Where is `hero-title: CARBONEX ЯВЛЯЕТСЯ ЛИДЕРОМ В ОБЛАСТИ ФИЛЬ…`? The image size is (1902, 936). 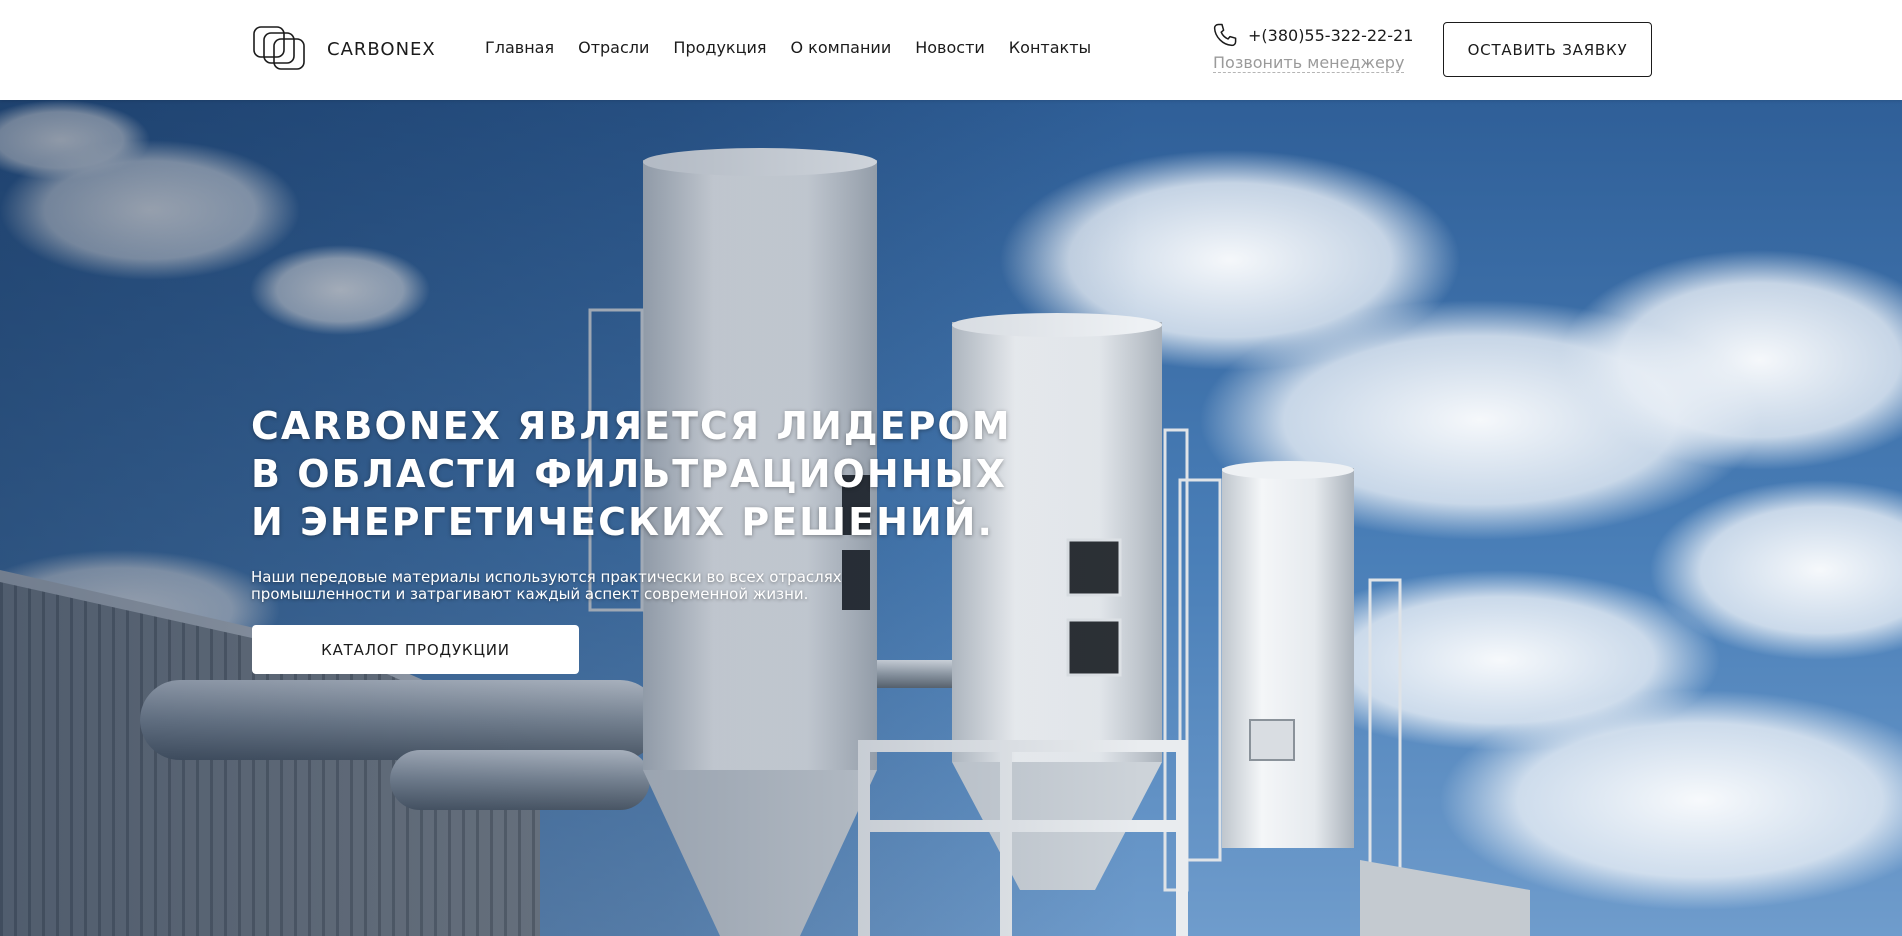
hero-title: CARBONEX ЯВЛЯЕТСЯ ЛИДЕРОМ В ОБЛАСТИ ФИЛЬ… is located at coordinates (631, 474).